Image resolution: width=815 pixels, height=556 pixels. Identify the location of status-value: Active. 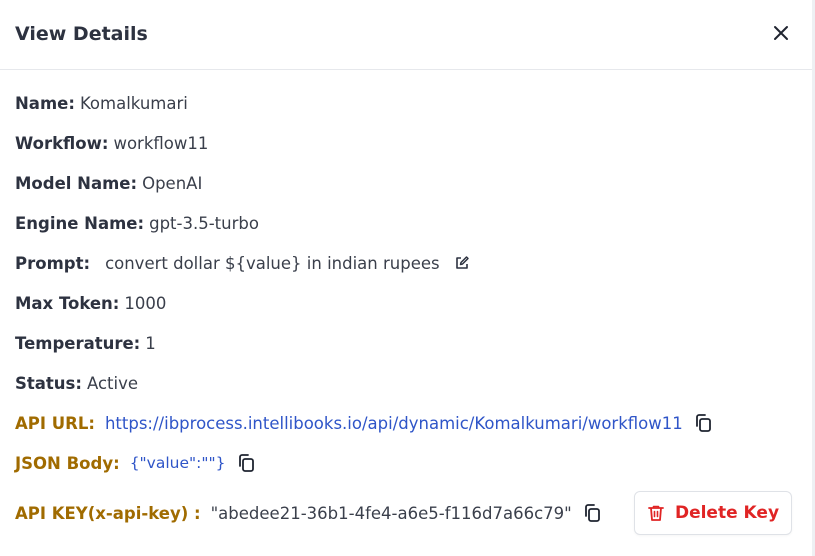
(112, 383).